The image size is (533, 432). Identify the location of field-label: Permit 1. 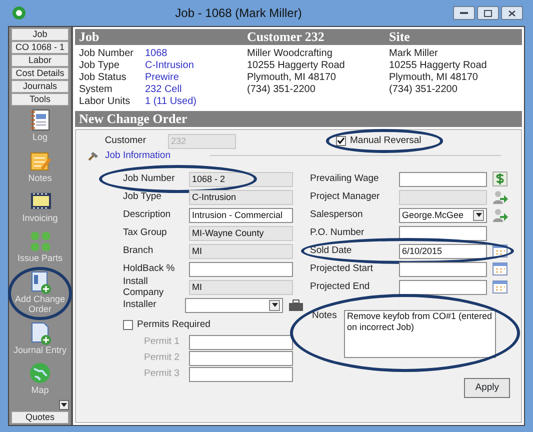
(161, 342).